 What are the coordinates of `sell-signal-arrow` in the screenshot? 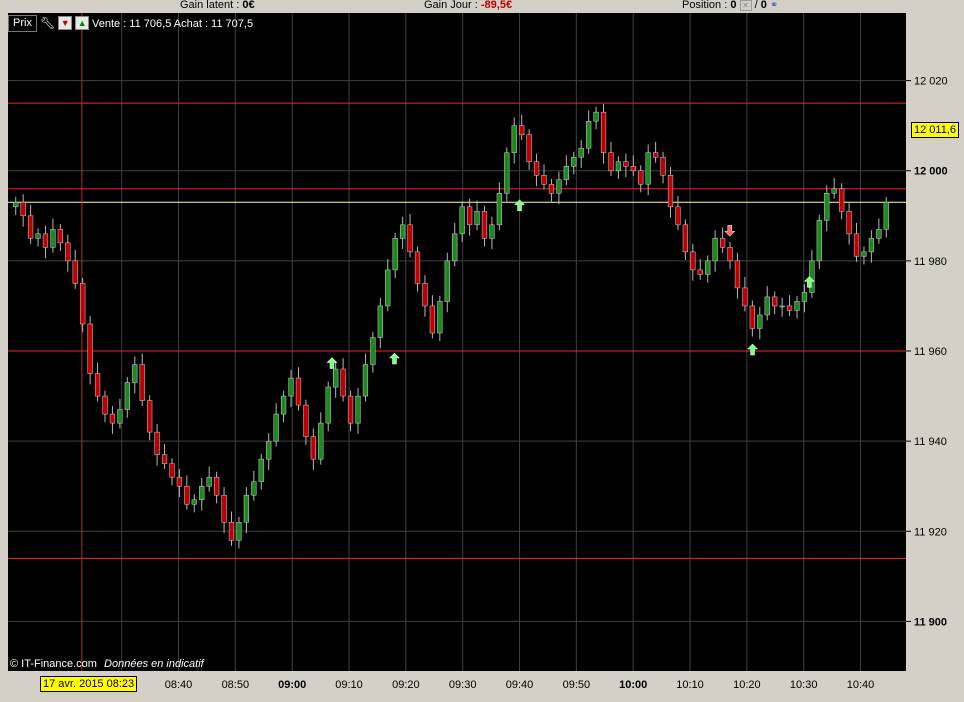 It's located at (730, 231).